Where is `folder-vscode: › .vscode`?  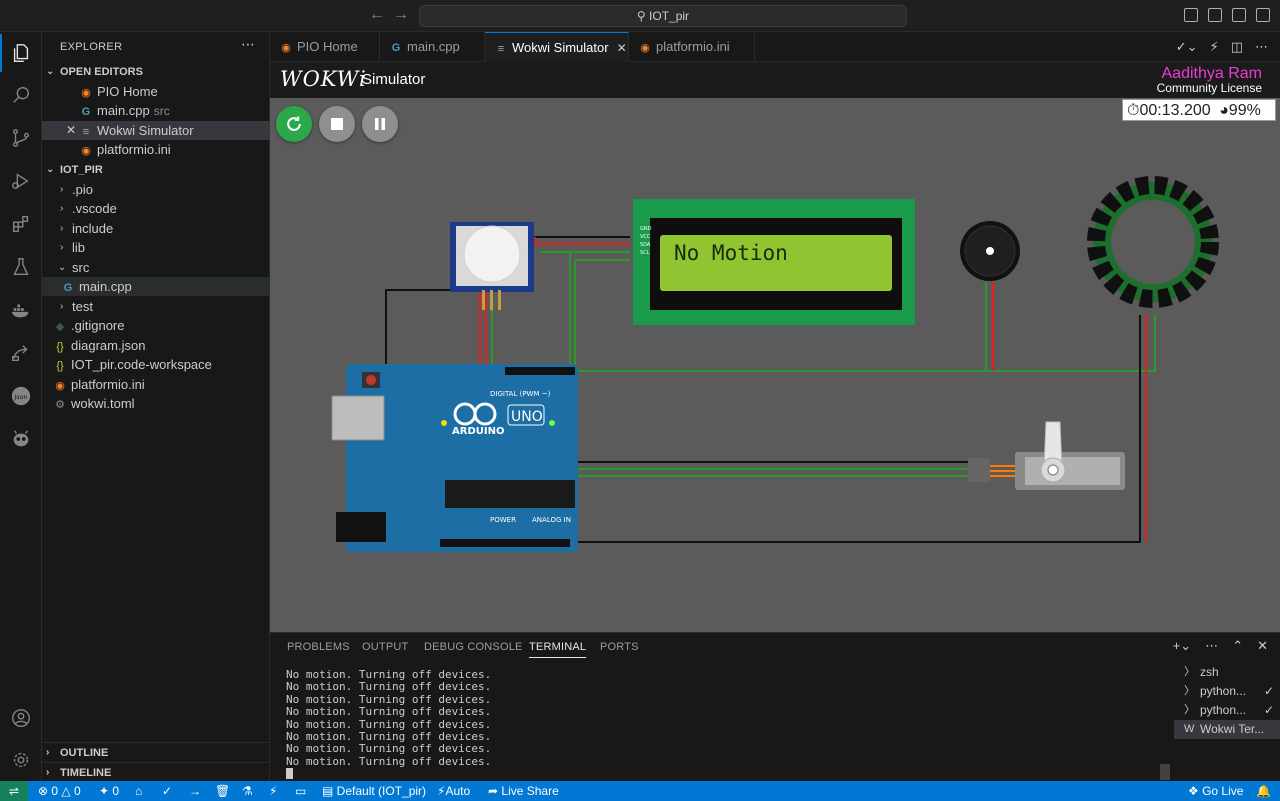
folder-vscode: › .vscode is located at coordinates (156, 208).